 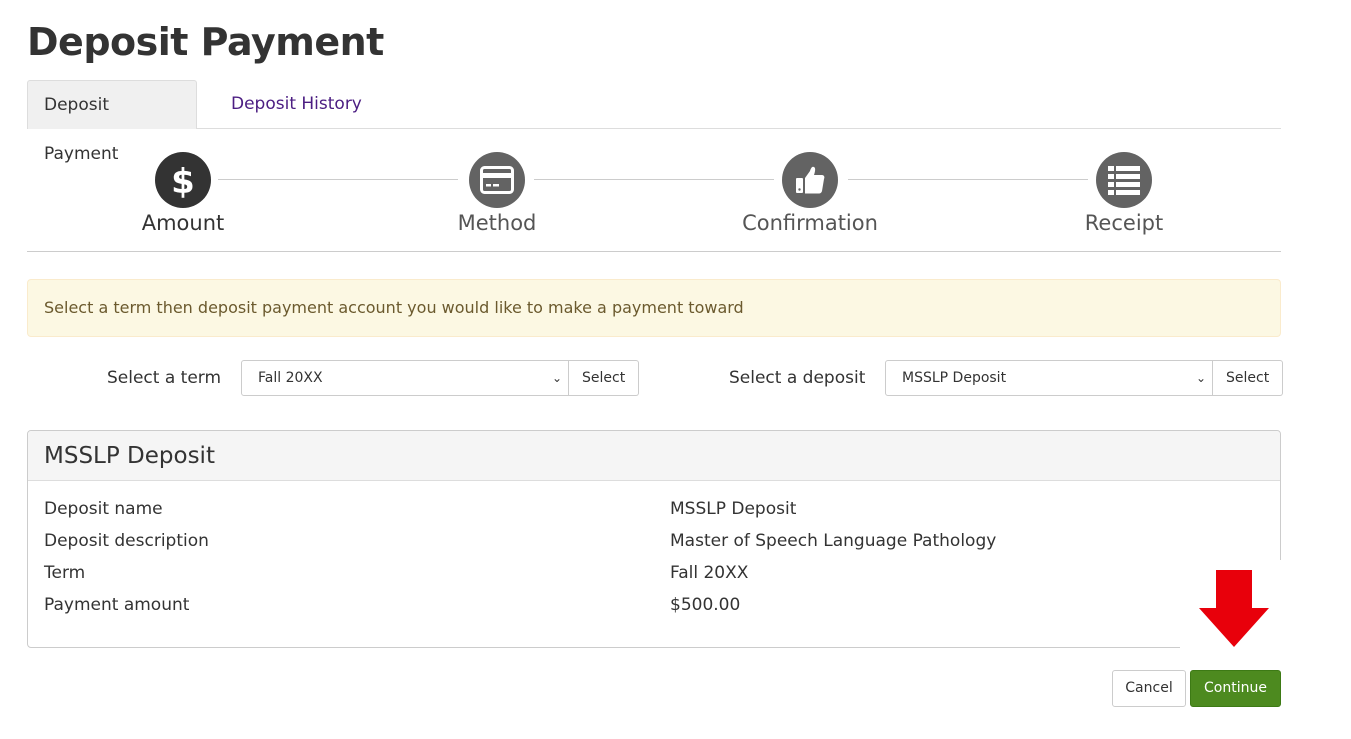 I want to click on term-select: Fall 20XX ⌄, so click(x=405, y=378).